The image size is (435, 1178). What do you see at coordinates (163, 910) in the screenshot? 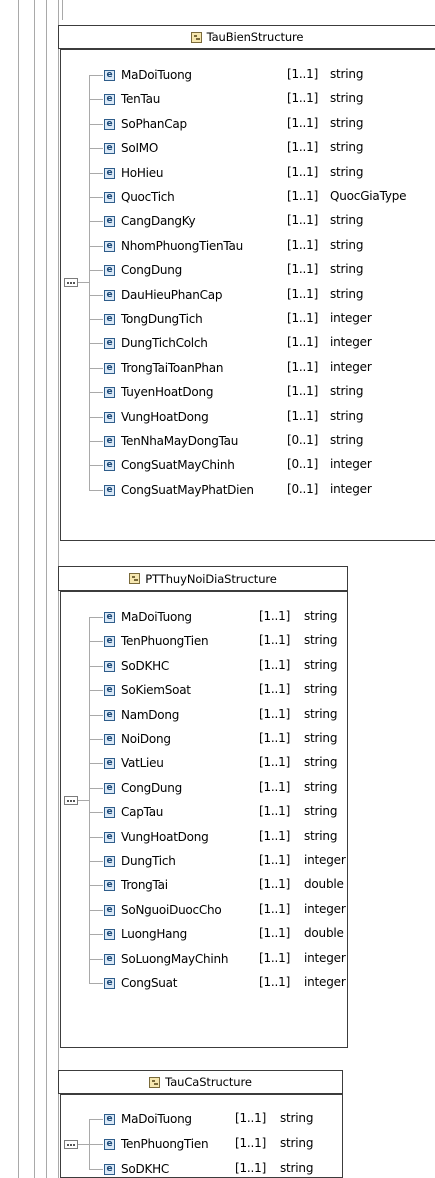
I see `element-row: e SoNguoiDuocCho` at bounding box center [163, 910].